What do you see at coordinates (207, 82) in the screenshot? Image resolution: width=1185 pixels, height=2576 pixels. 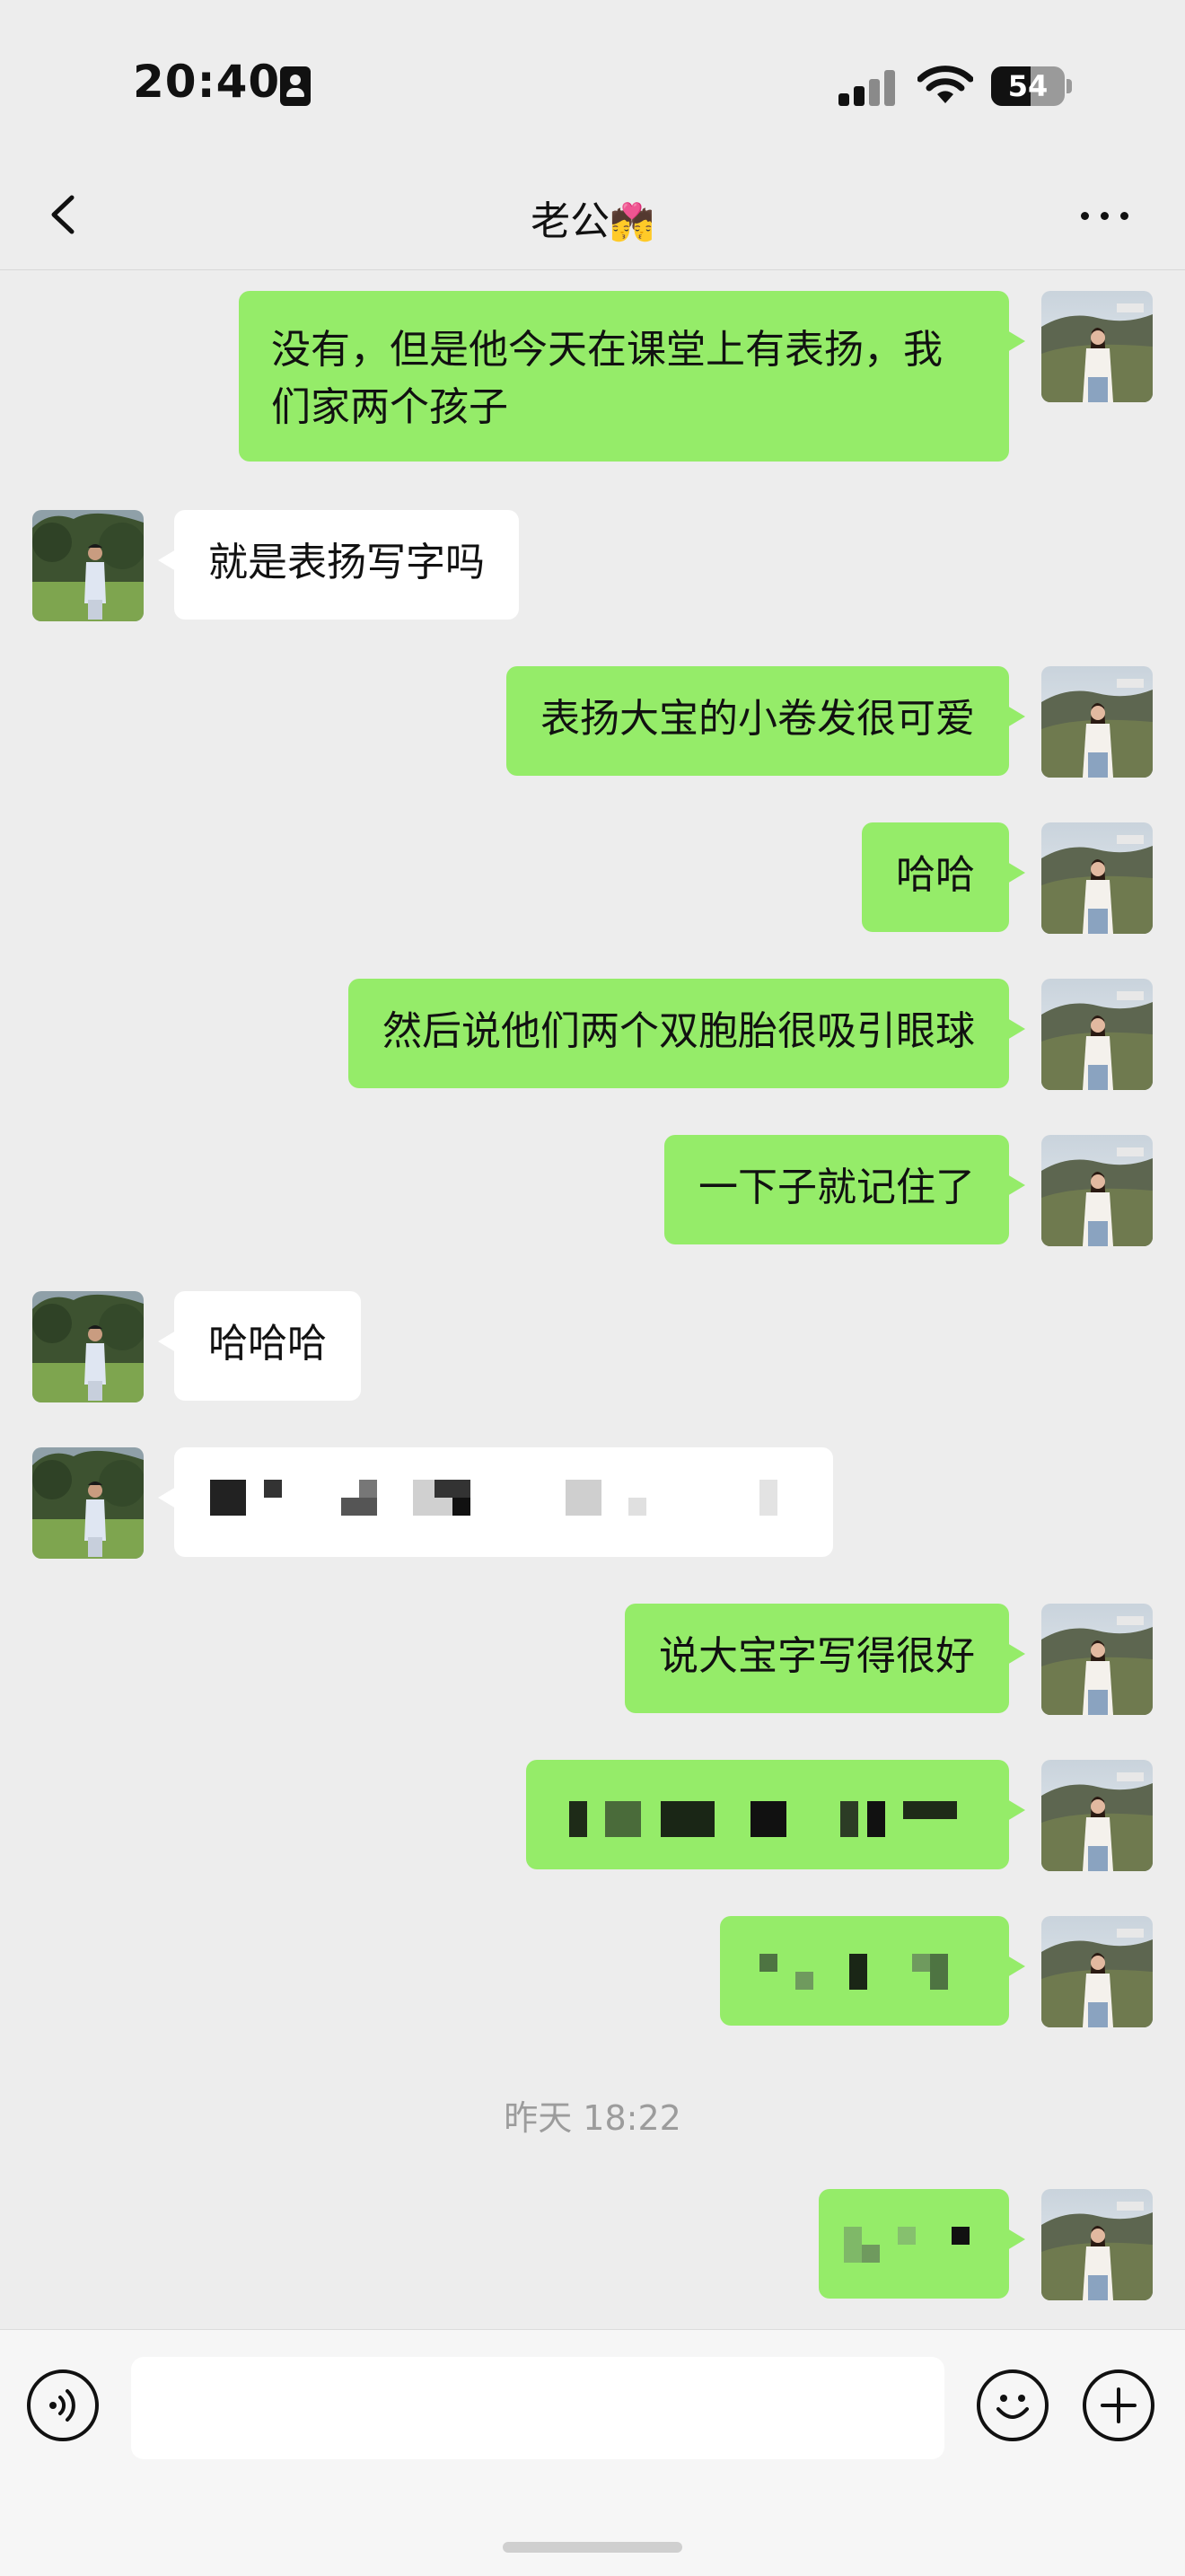 I see `status-time: 20:40` at bounding box center [207, 82].